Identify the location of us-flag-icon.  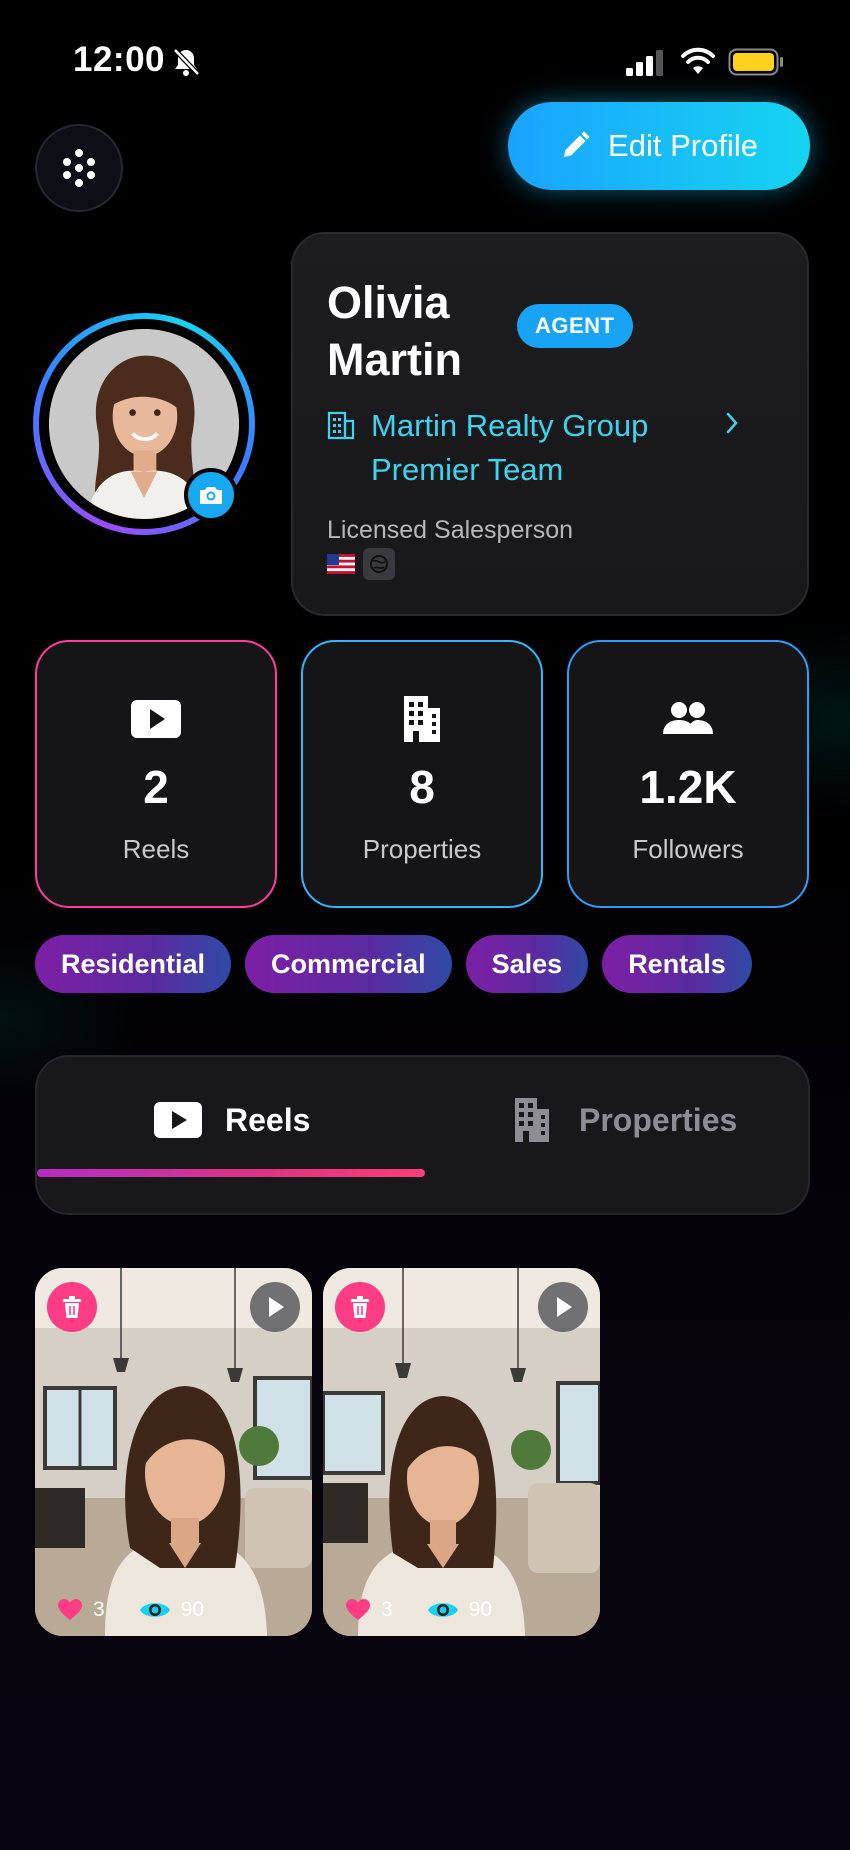
(341, 564).